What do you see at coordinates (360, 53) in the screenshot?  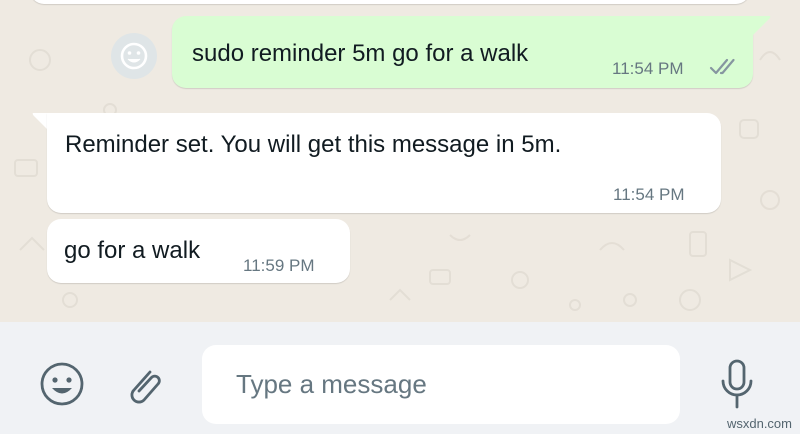 I see `message-text: sudo reminder 5m go for a walk` at bounding box center [360, 53].